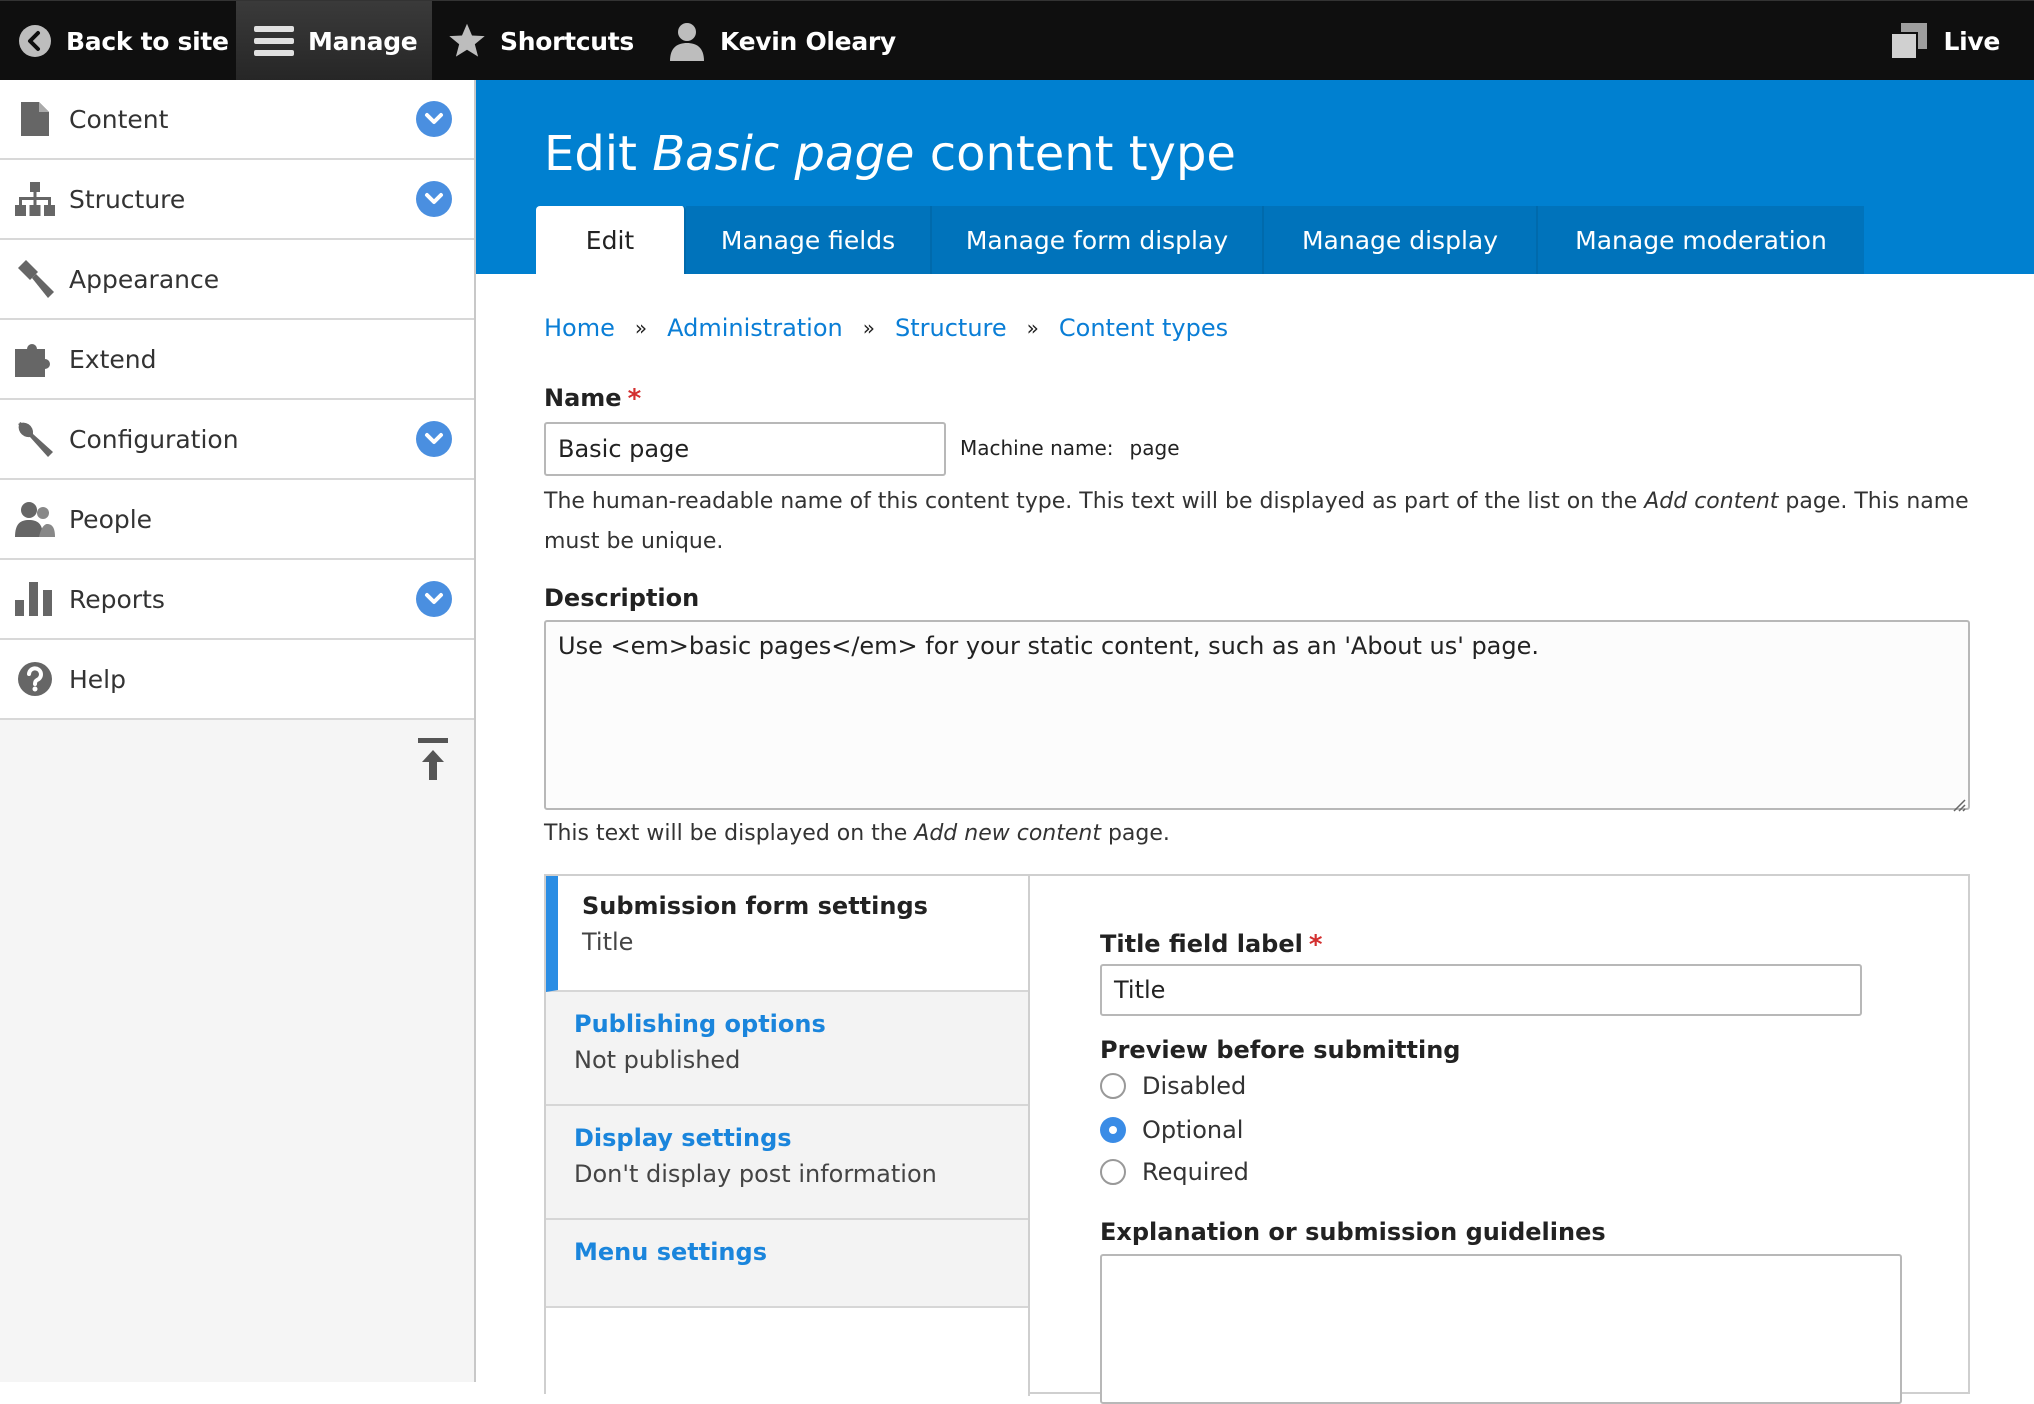  I want to click on sidebar-item-label: People, so click(111, 519).